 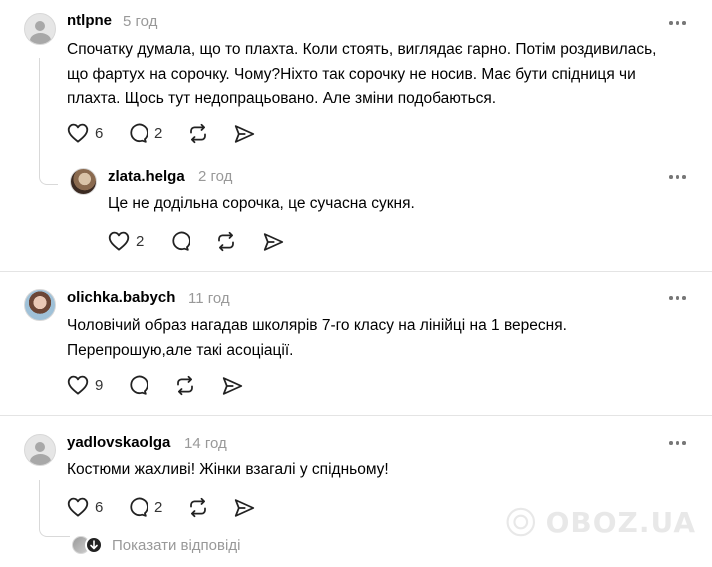 I want to click on show-replies-label: Показати відповіді, so click(x=176, y=545).